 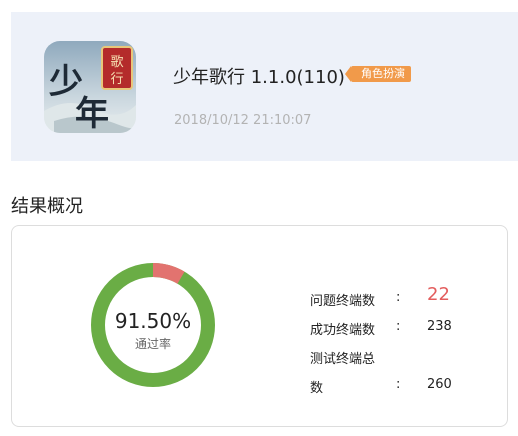 What do you see at coordinates (152, 344) in the screenshot?
I see `pass-rate-label: 通过率` at bounding box center [152, 344].